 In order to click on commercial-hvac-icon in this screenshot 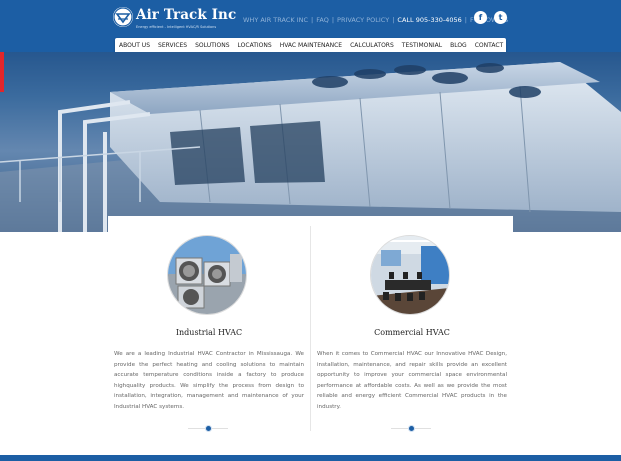, I will do `click(410, 275)`.